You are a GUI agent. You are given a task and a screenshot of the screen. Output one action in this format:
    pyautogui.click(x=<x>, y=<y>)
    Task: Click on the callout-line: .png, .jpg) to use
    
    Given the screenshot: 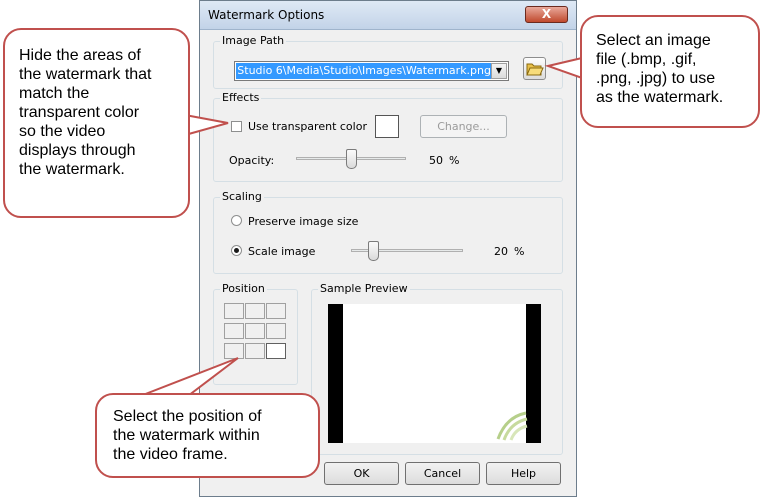 What is the action you would take?
    pyautogui.click(x=656, y=78)
    